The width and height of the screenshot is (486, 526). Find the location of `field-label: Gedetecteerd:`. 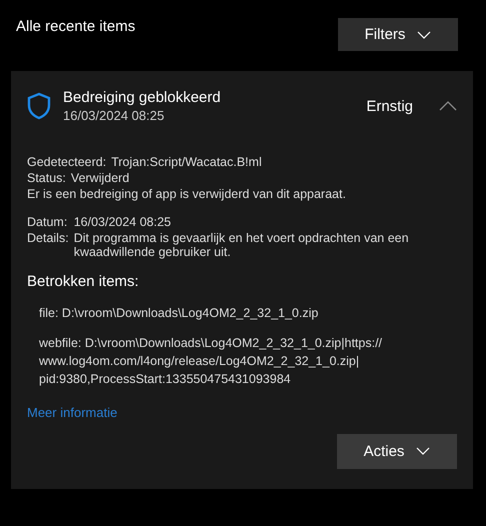

field-label: Gedetecteerd: is located at coordinates (66, 162).